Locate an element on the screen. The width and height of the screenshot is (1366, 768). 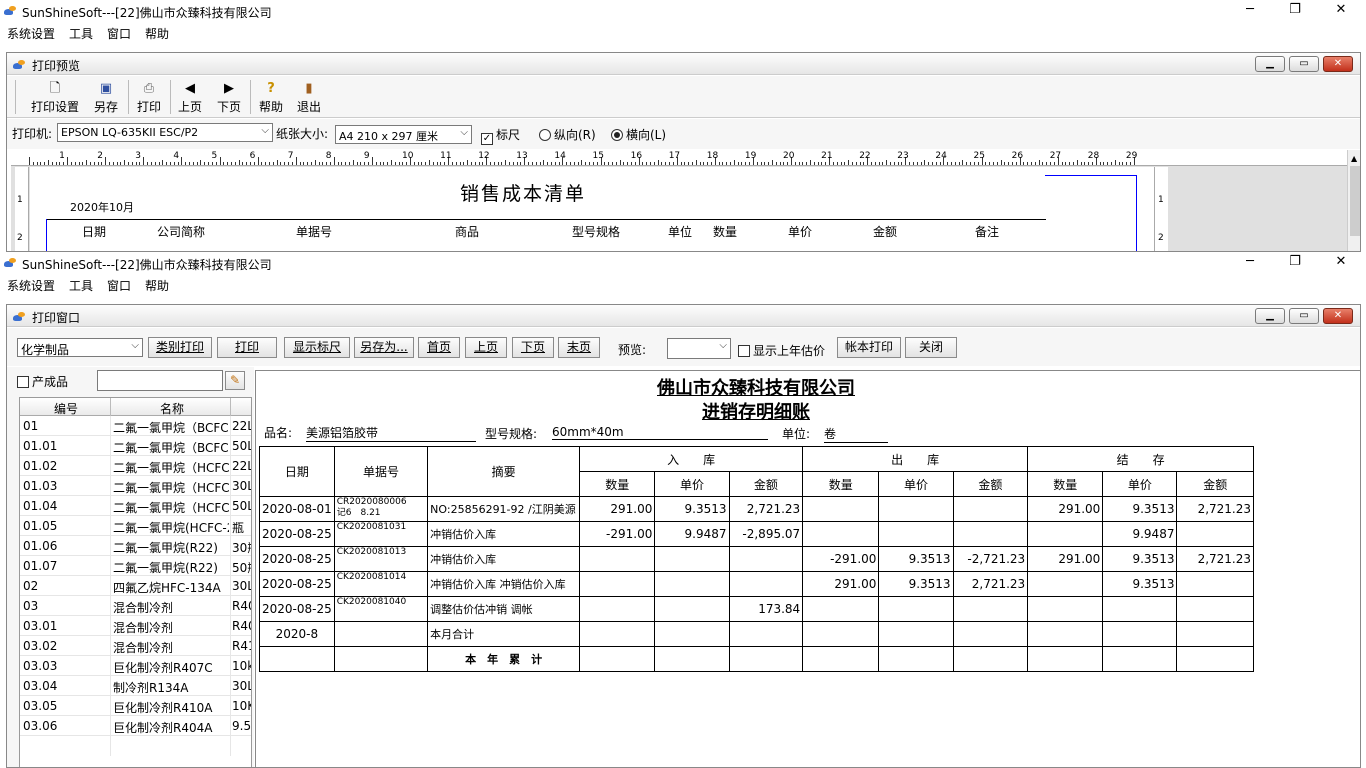
list-item: 01.04 二氟一氯甲烷（HCFC 50L is located at coordinates (135, 506).